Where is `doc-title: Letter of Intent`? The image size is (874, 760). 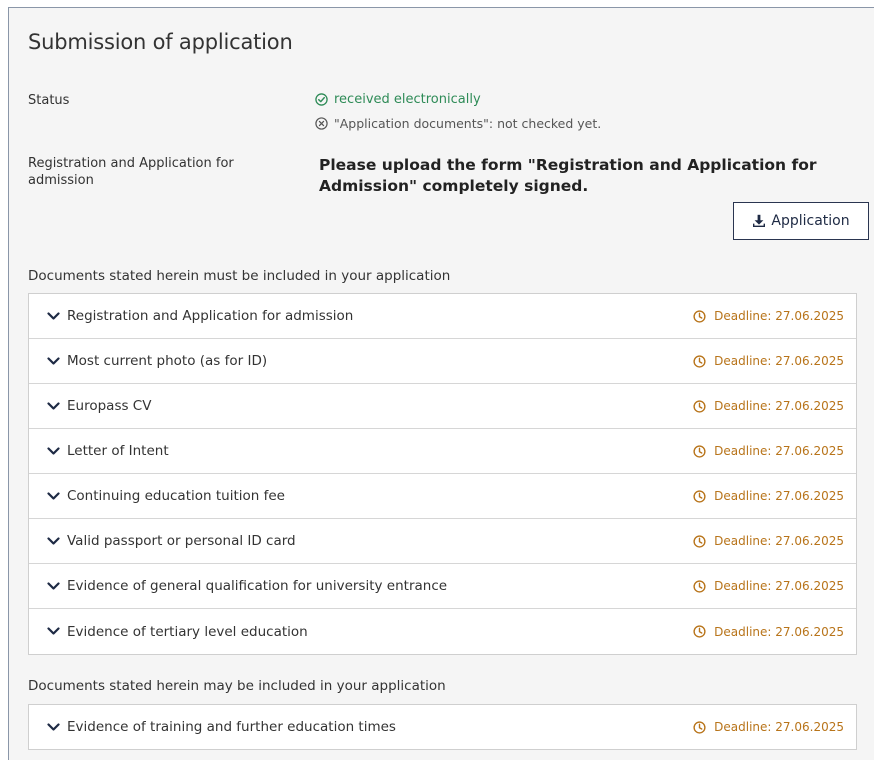
doc-title: Letter of Intent is located at coordinates (118, 451).